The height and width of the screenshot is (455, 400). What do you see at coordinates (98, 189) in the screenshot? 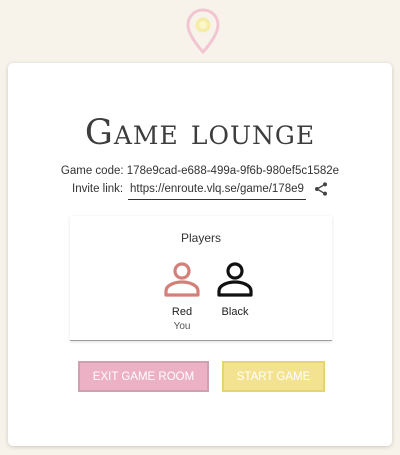
I see `invite-link-label: Invite link:` at bounding box center [98, 189].